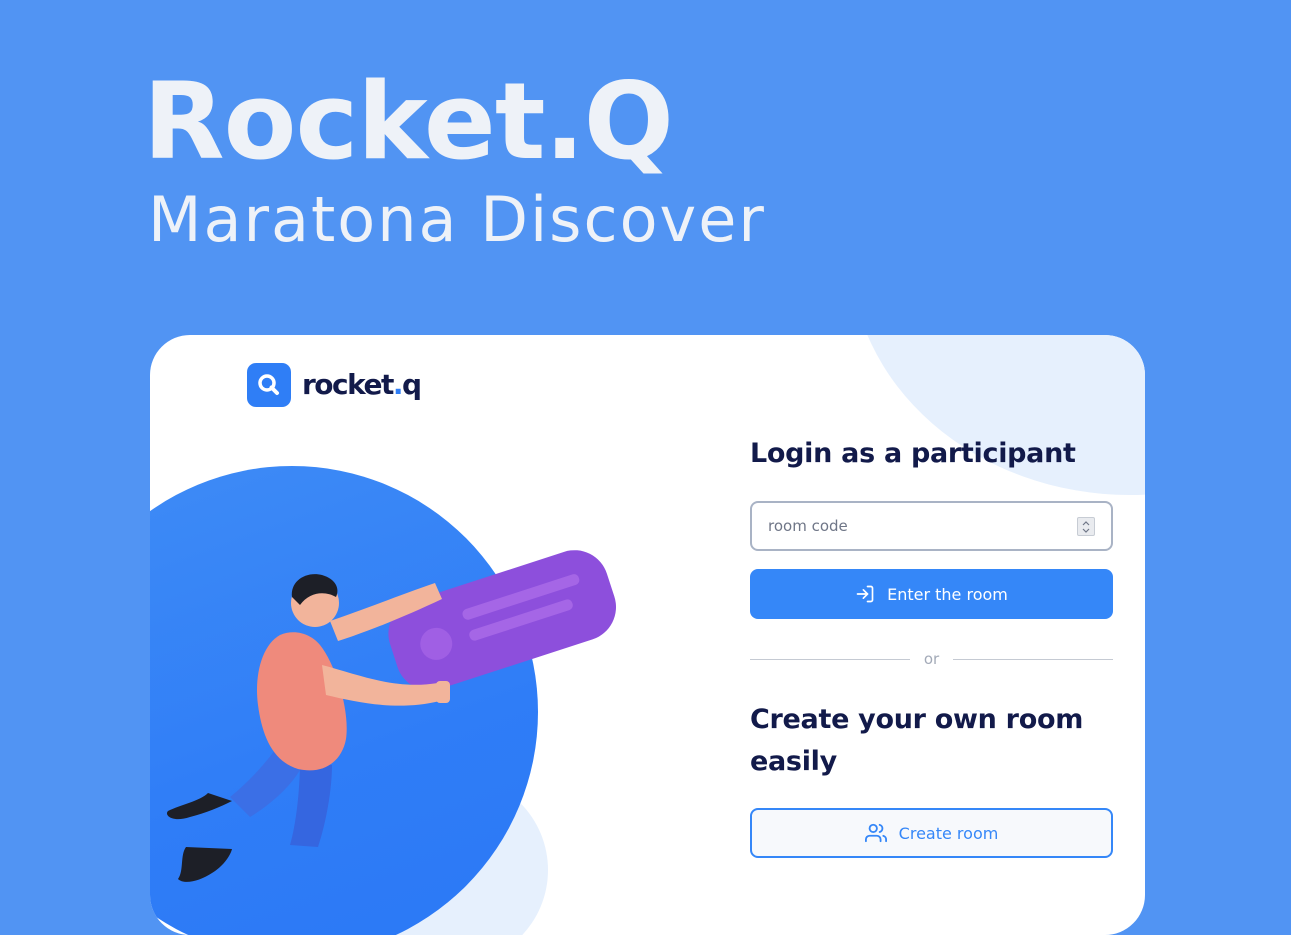  I want to click on login-heading: Login as a participant, so click(913, 453).